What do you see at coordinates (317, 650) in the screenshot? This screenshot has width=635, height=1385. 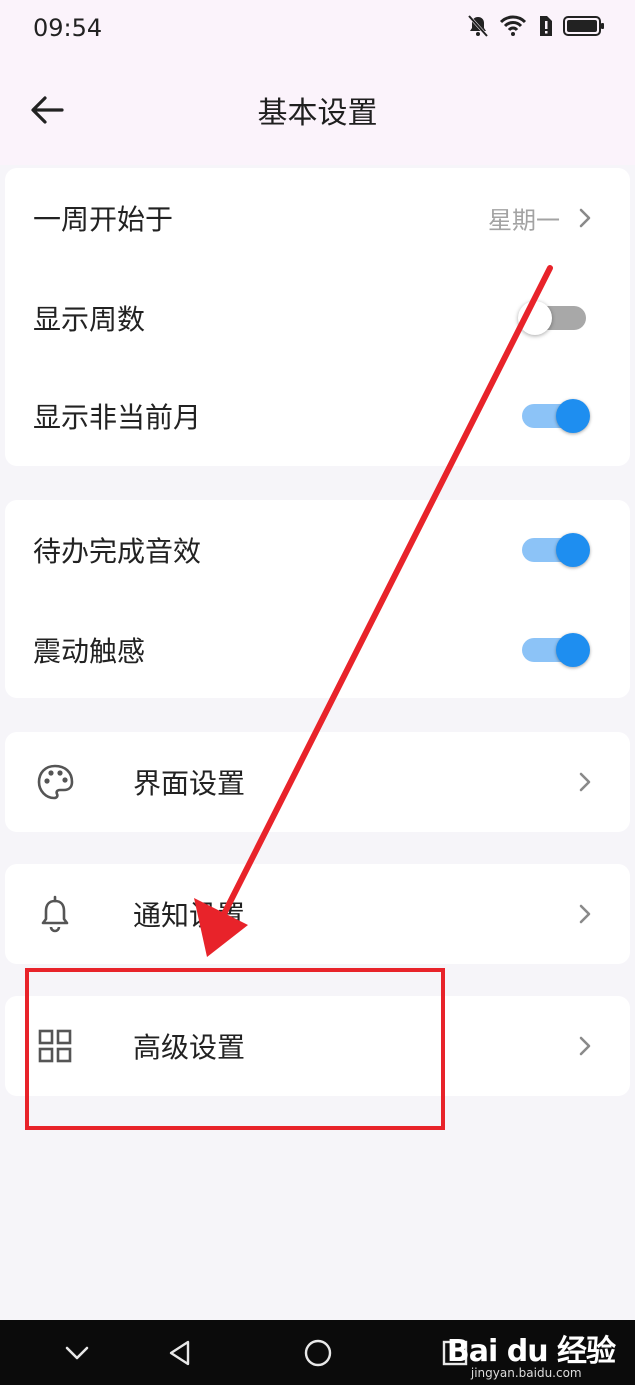 I see `haptic-row: 震动触感` at bounding box center [317, 650].